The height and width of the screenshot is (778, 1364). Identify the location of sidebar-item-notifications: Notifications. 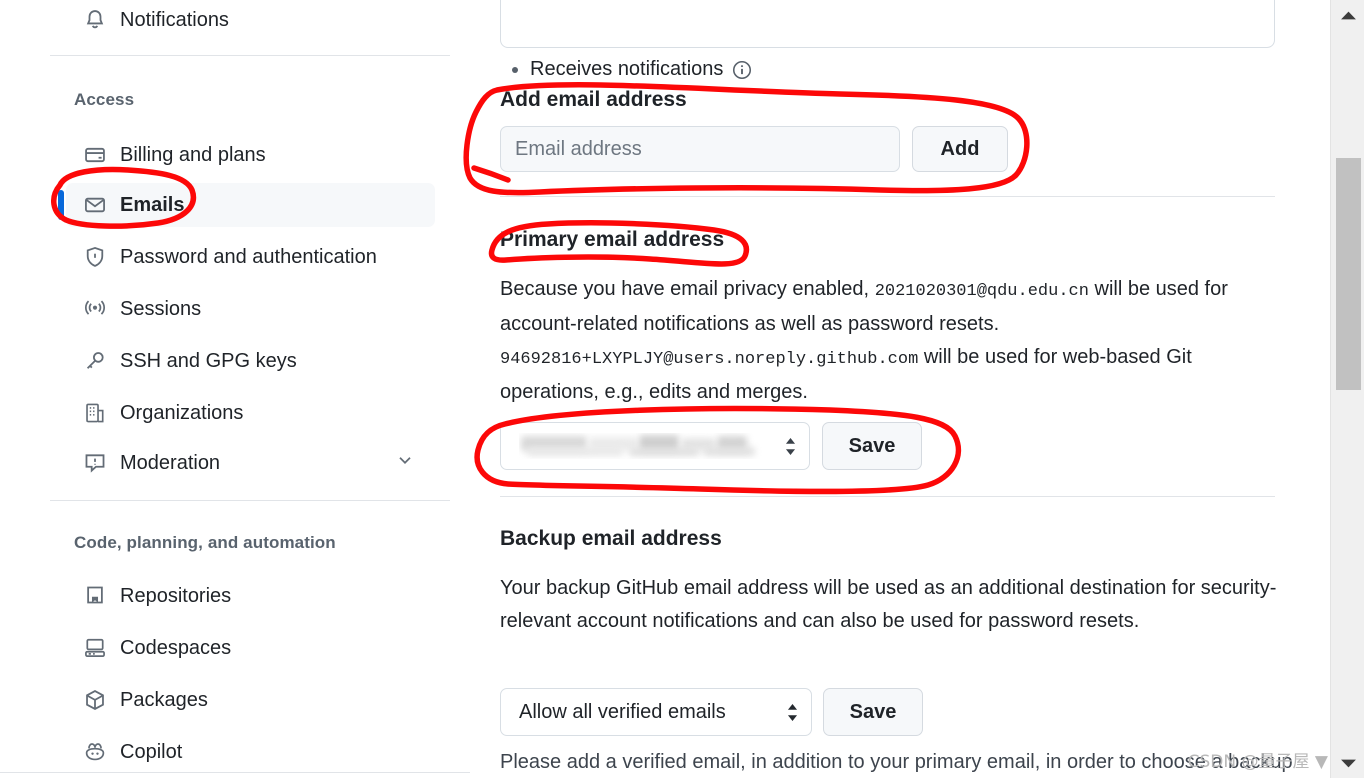
(250, 21).